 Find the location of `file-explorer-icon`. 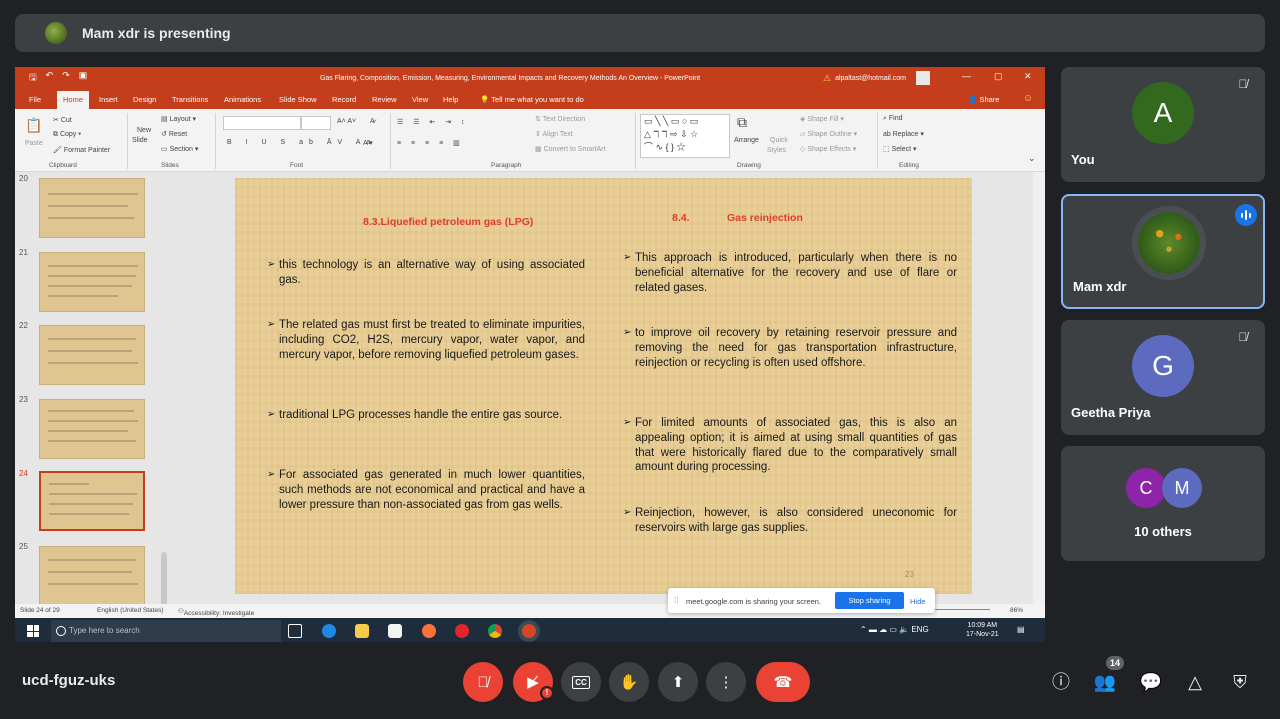

file-explorer-icon is located at coordinates (362, 631).